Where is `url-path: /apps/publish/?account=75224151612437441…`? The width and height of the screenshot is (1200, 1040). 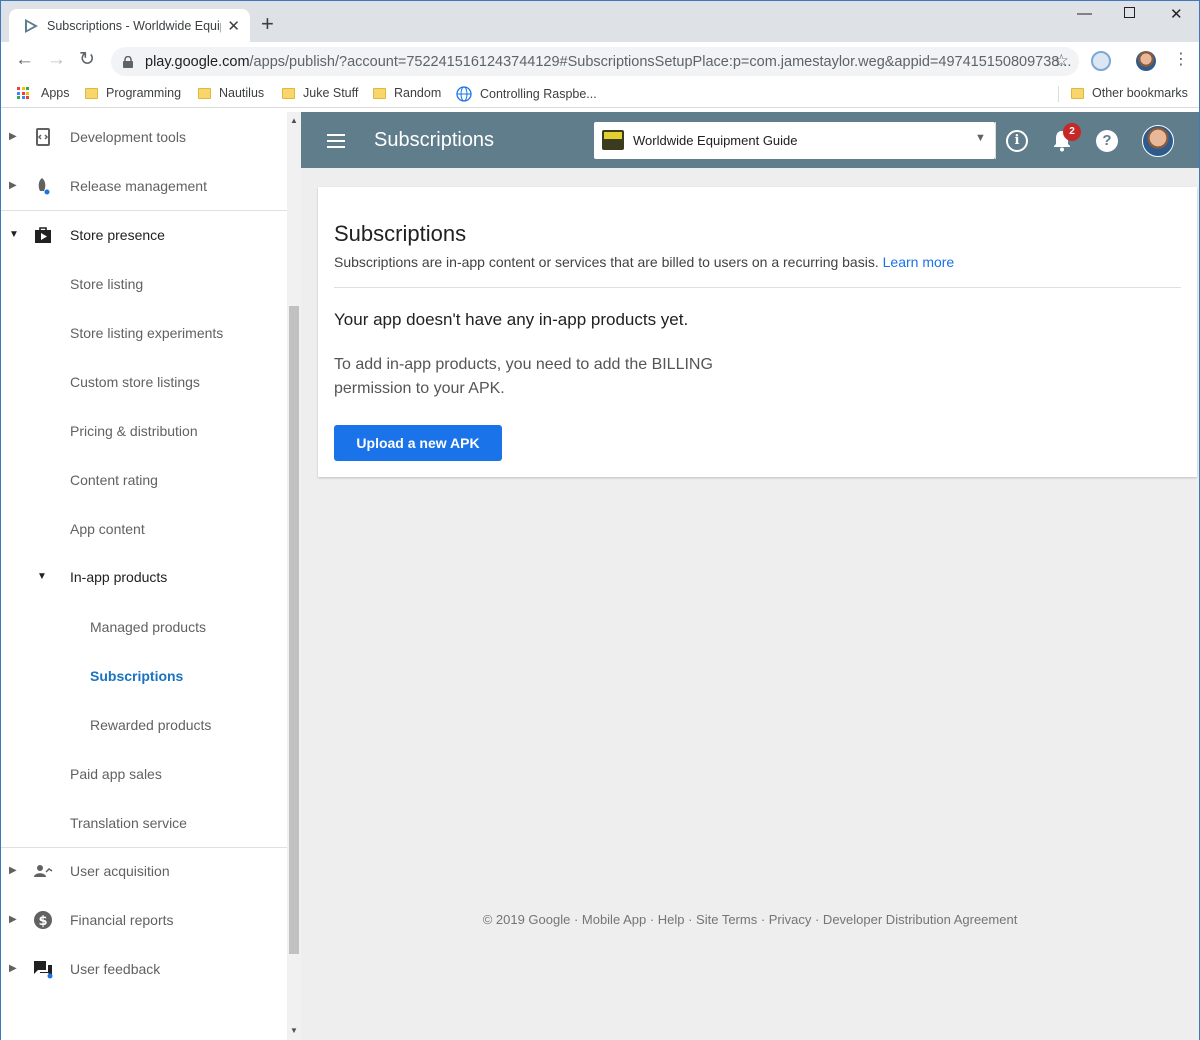
url-path: /apps/publish/?account=75224151612437441… is located at coordinates (660, 61).